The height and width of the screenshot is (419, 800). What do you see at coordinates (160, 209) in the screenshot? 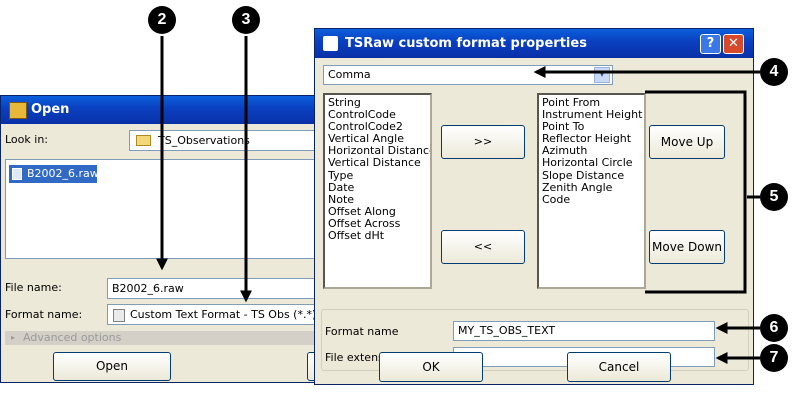
I see `file-list: B2002_6.raw` at bounding box center [160, 209].